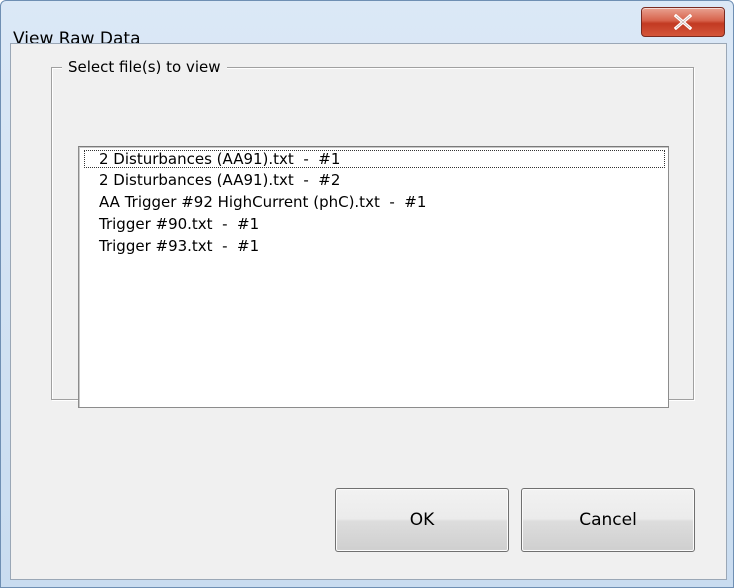 This screenshot has height=588, width=734. What do you see at coordinates (144, 67) in the screenshot?
I see `groupbox-label: Select file(s) to view` at bounding box center [144, 67].